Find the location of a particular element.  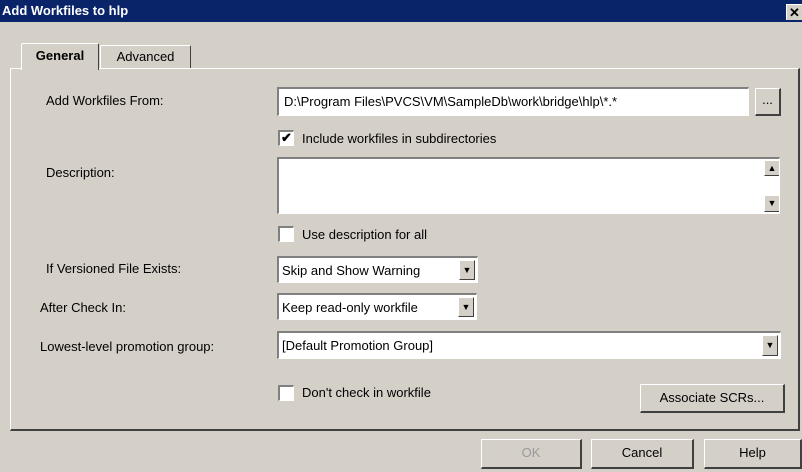

window-title: Add Workfiles to hlp is located at coordinates (65, 10).